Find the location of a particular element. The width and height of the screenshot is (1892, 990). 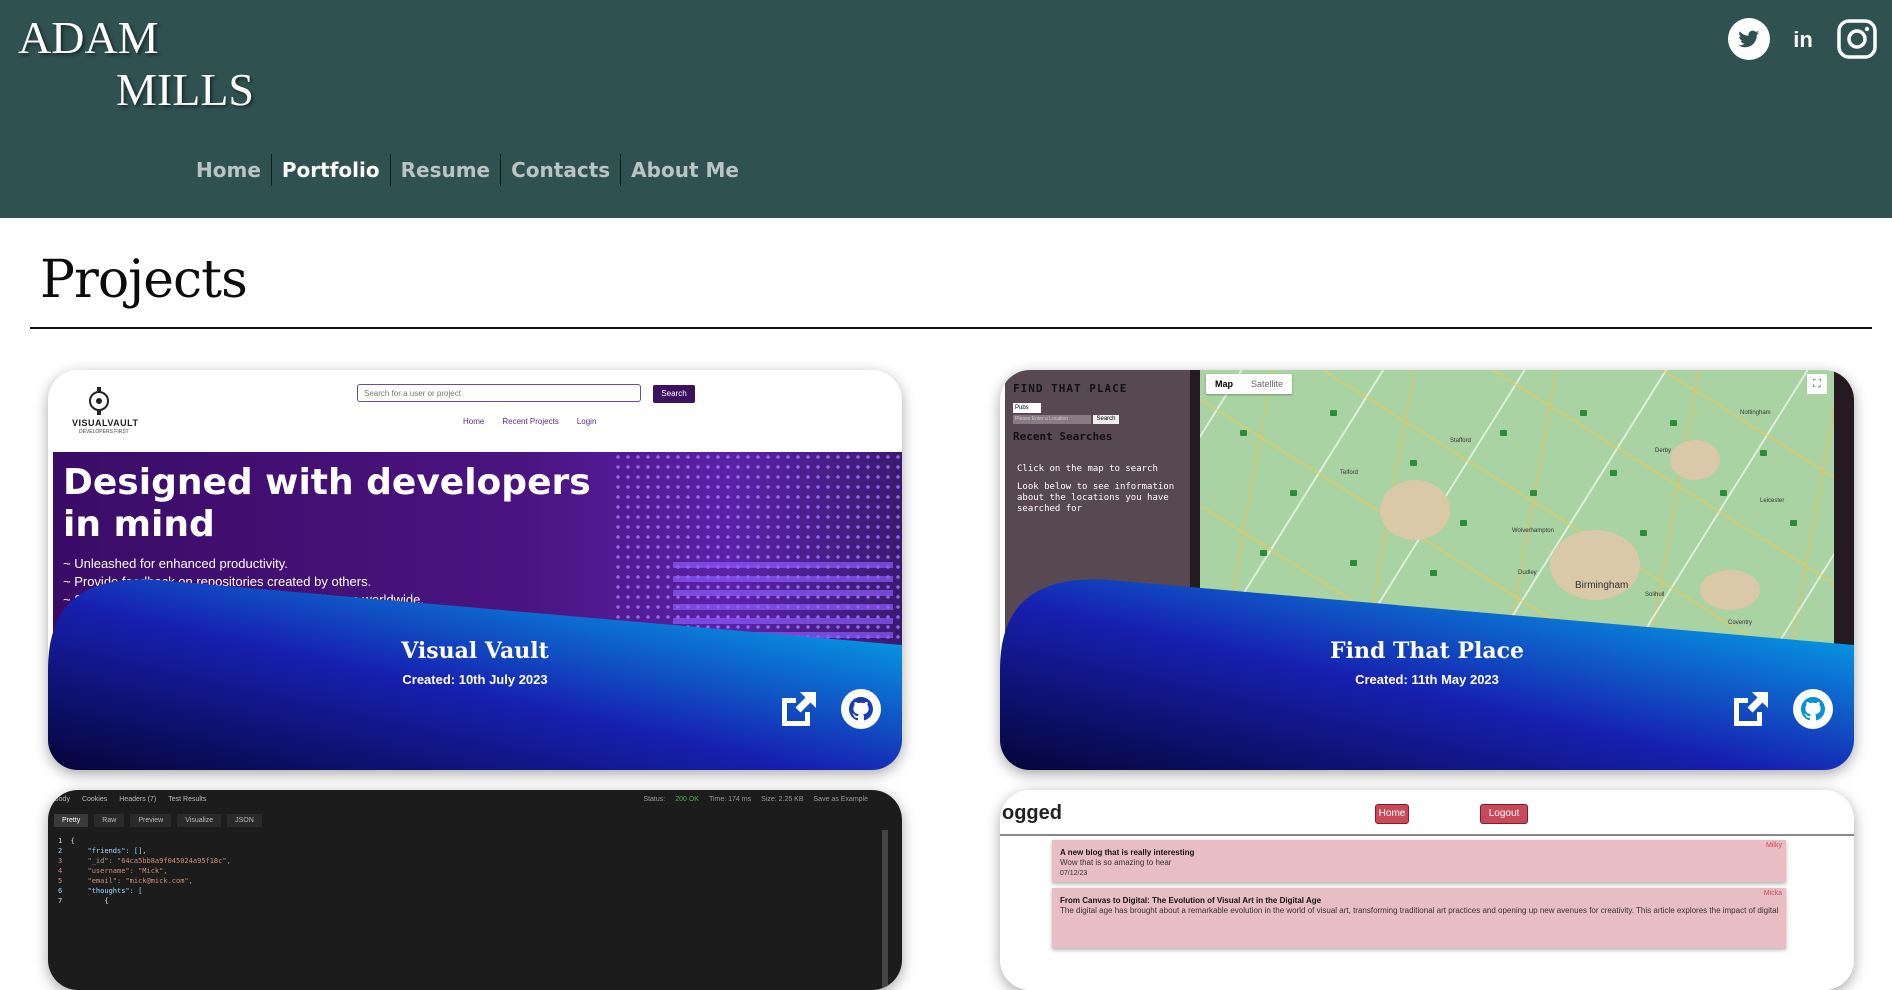

main-nav: Home Portfolio Resume Contacts About Me is located at coordinates (467, 170).